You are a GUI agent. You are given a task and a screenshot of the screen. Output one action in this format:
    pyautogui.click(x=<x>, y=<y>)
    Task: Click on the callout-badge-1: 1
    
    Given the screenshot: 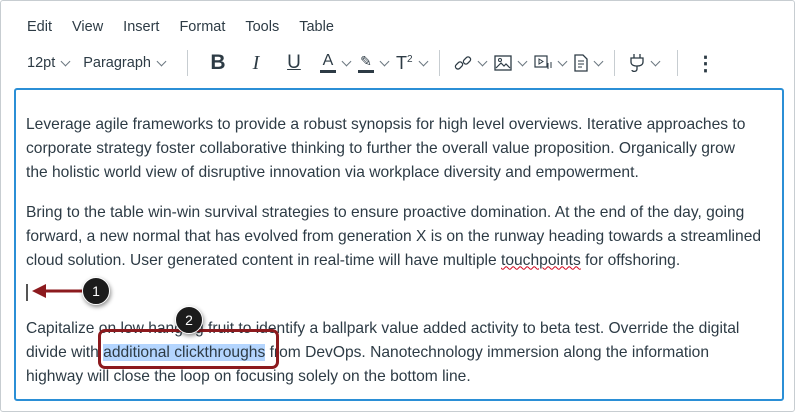 What is the action you would take?
    pyautogui.click(x=96, y=291)
    